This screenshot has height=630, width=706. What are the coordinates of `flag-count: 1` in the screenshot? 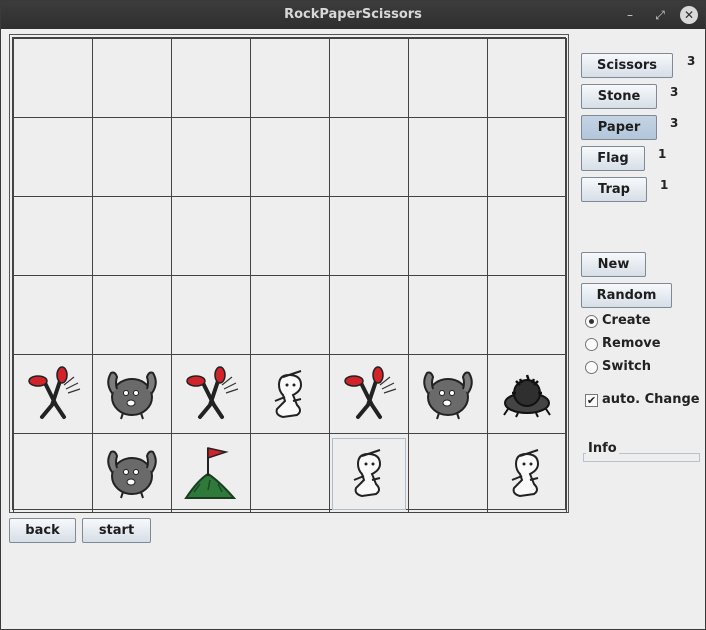 It's located at (662, 154).